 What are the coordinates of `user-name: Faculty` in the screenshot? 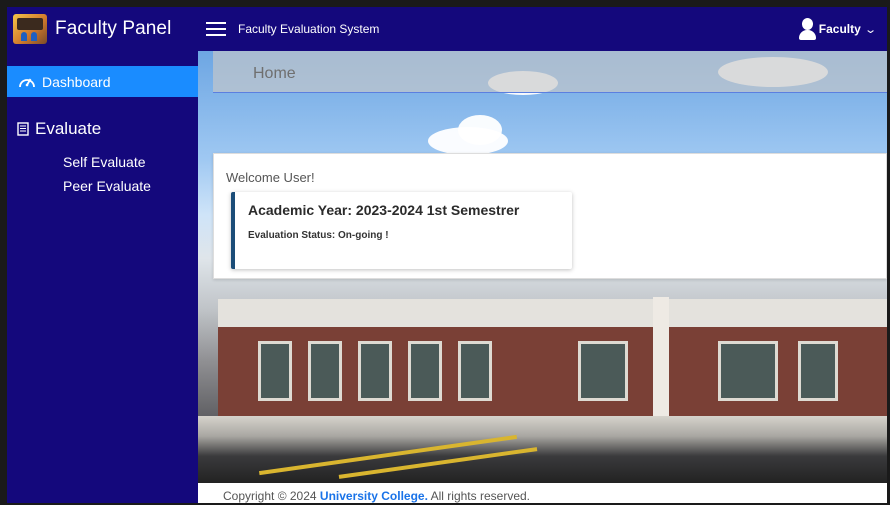 It's located at (839, 29).